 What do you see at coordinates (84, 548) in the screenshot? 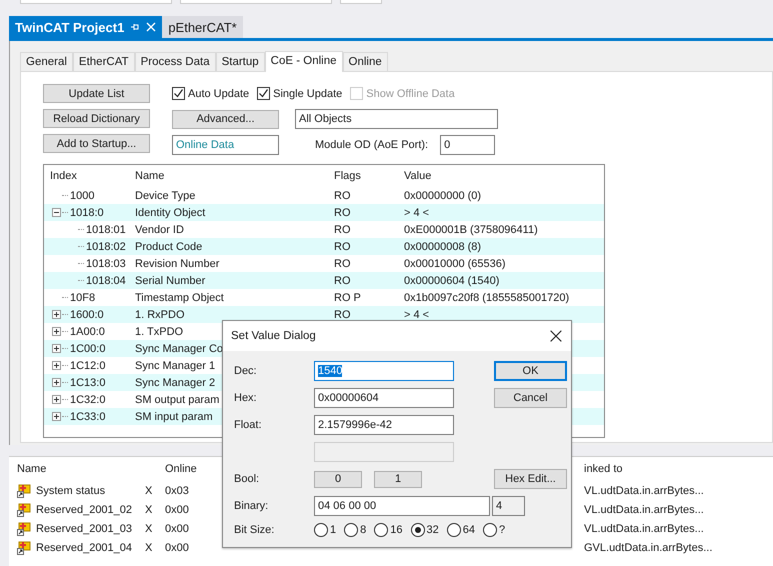
I see `name-cell: Reserved_2001_04` at bounding box center [84, 548].